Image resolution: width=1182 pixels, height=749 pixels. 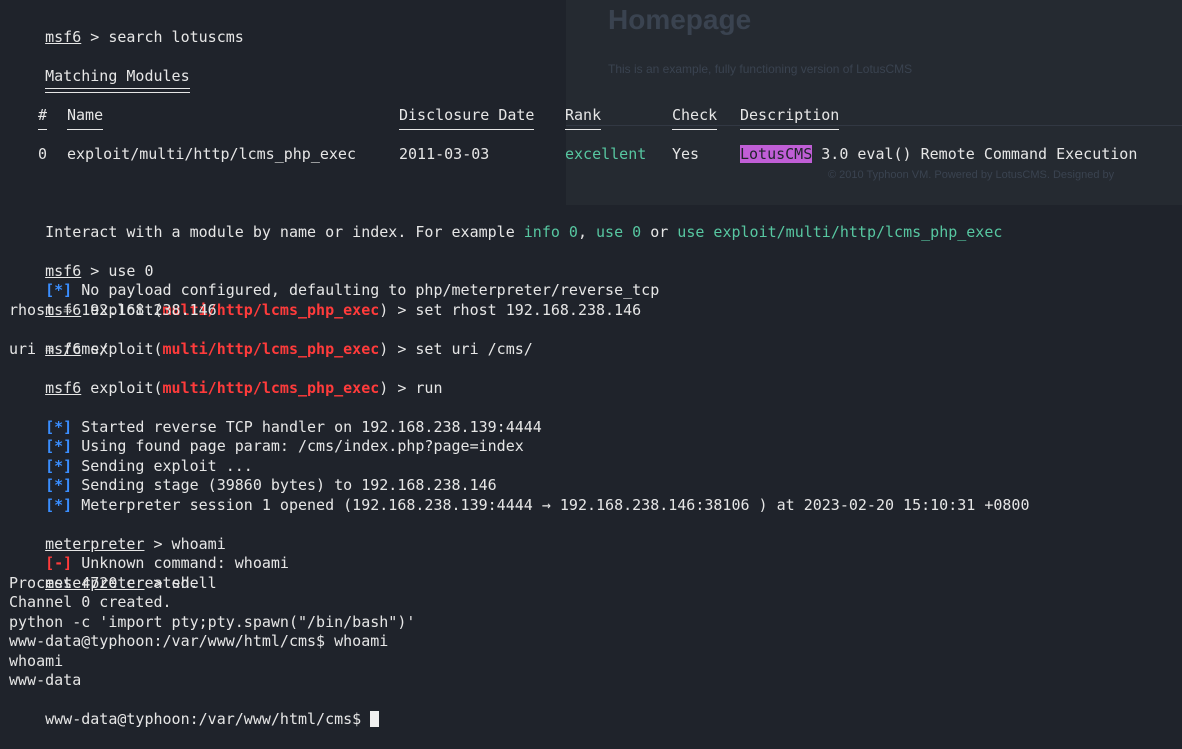 What do you see at coordinates (95, 543) in the screenshot?
I see `meterpreter-prompt: meterpreter` at bounding box center [95, 543].